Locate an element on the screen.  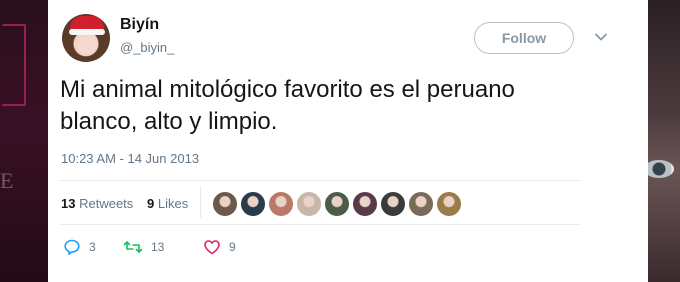
likes-stat: 9 Likes is located at coordinates (167, 203).